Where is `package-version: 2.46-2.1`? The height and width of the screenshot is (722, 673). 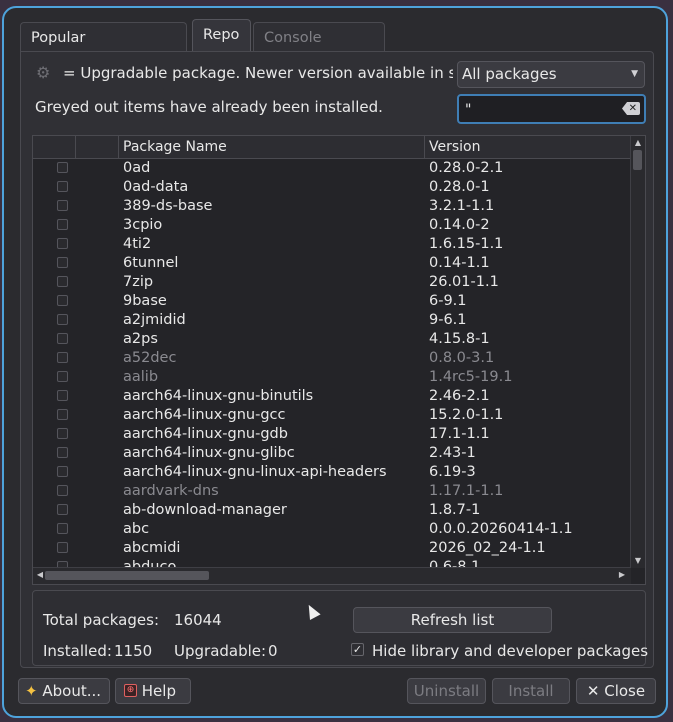
package-version: 2.46-2.1 is located at coordinates (459, 396).